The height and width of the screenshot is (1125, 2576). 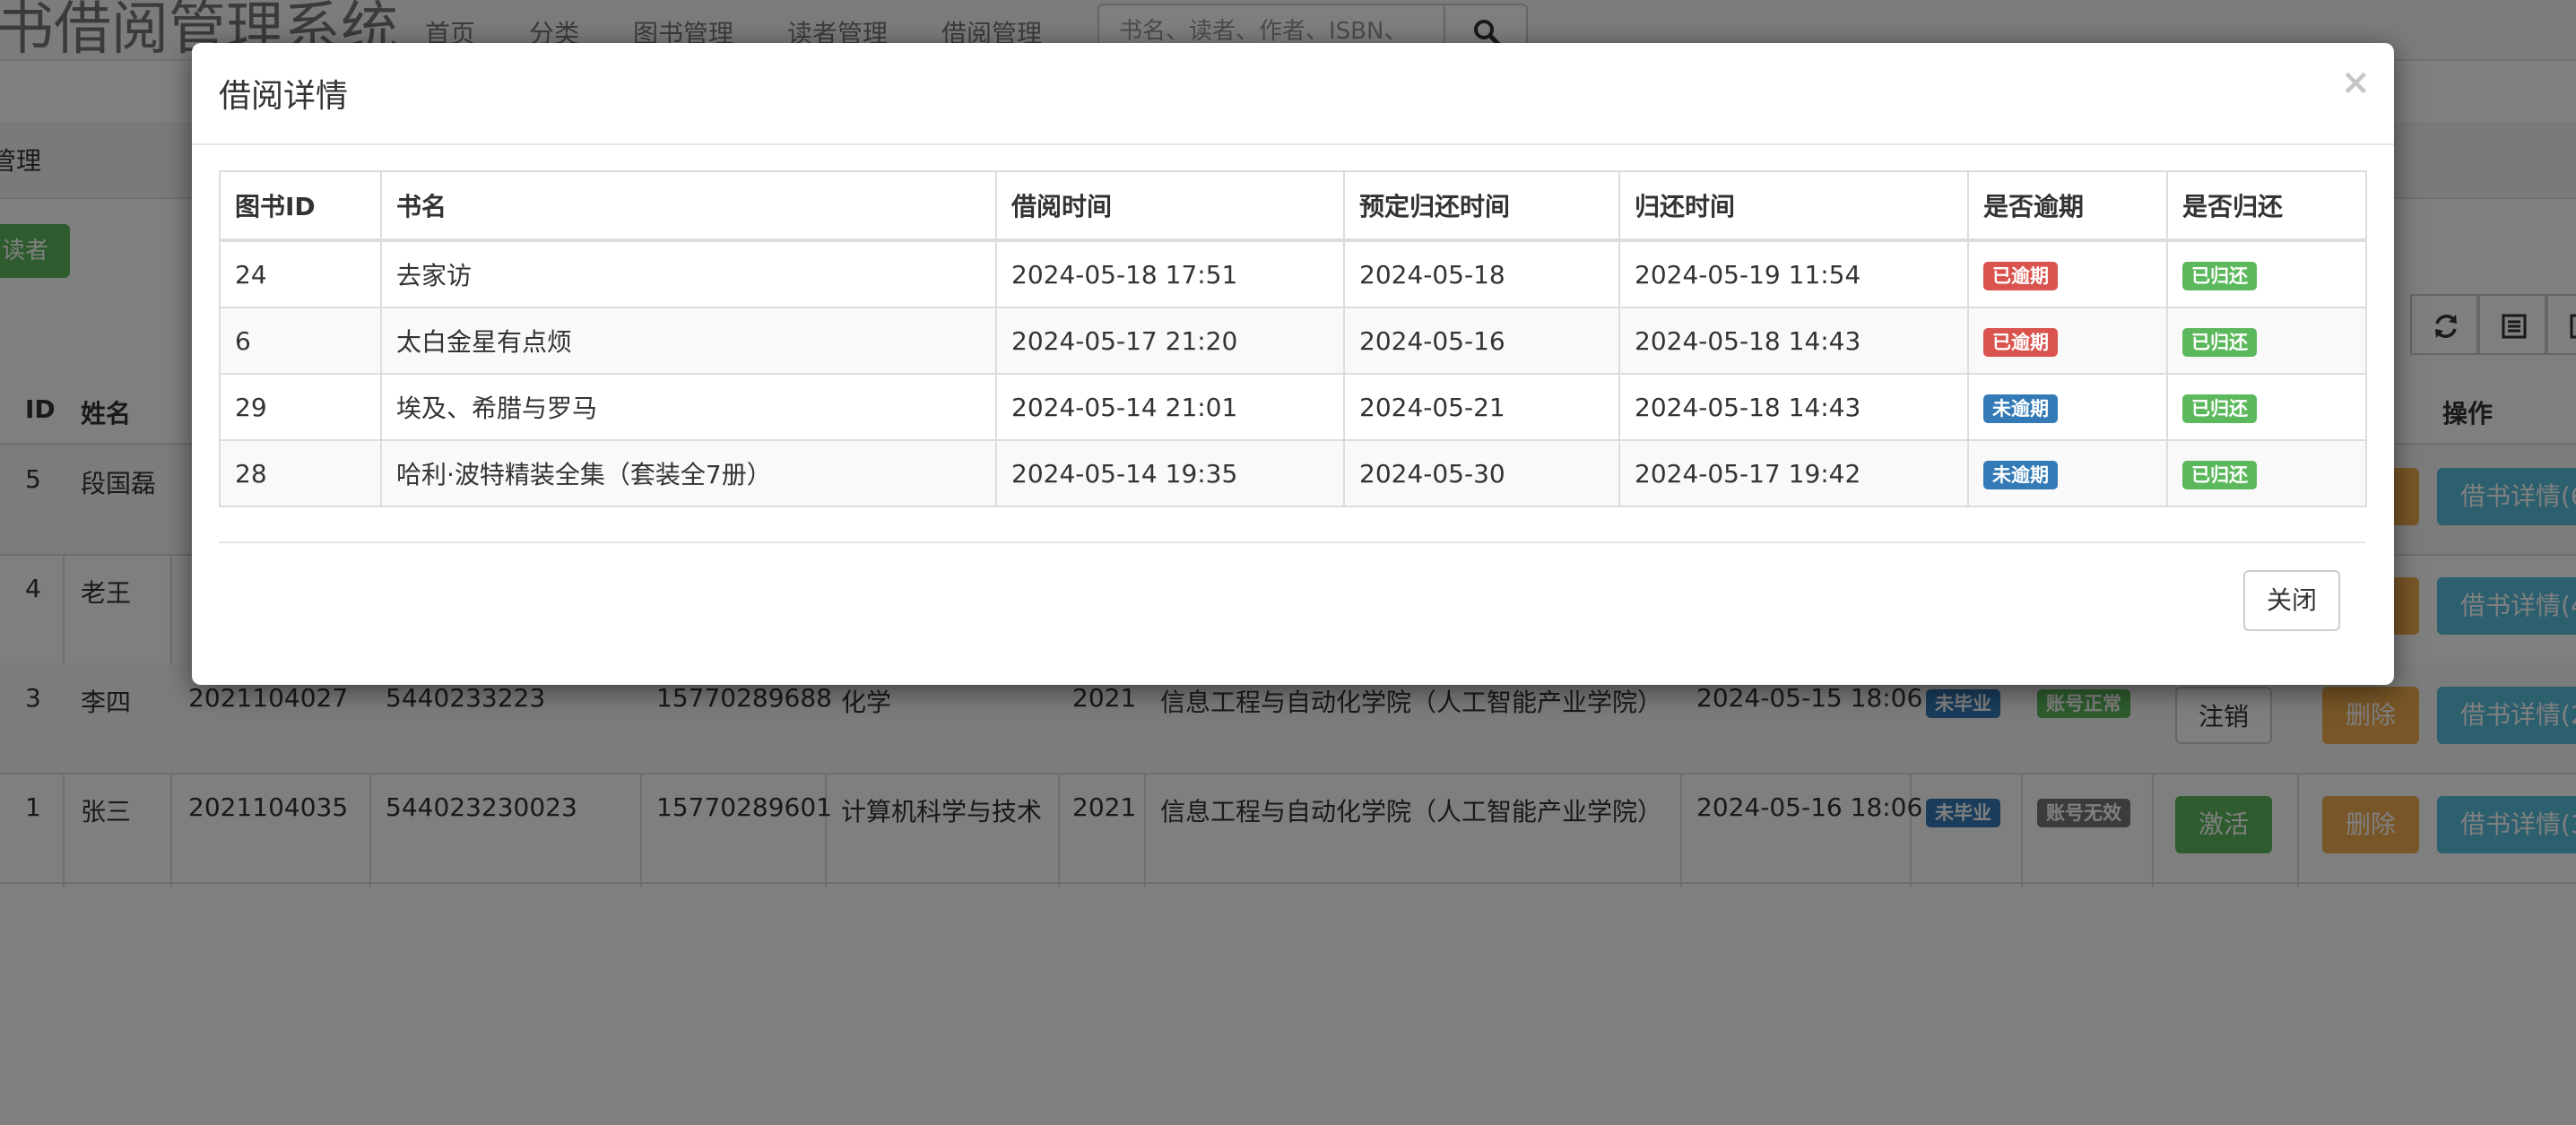 I want to click on cell-due-date: 2024-05-30, so click(x=1481, y=473).